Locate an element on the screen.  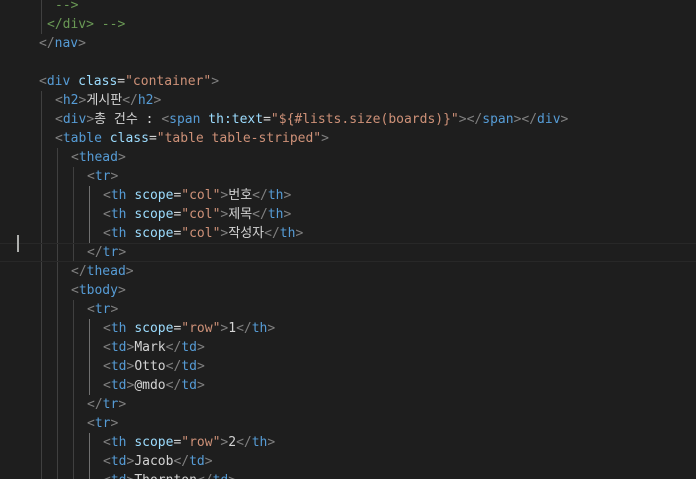
code-line: <th scope="col">번호</th> is located at coordinates (348, 195).